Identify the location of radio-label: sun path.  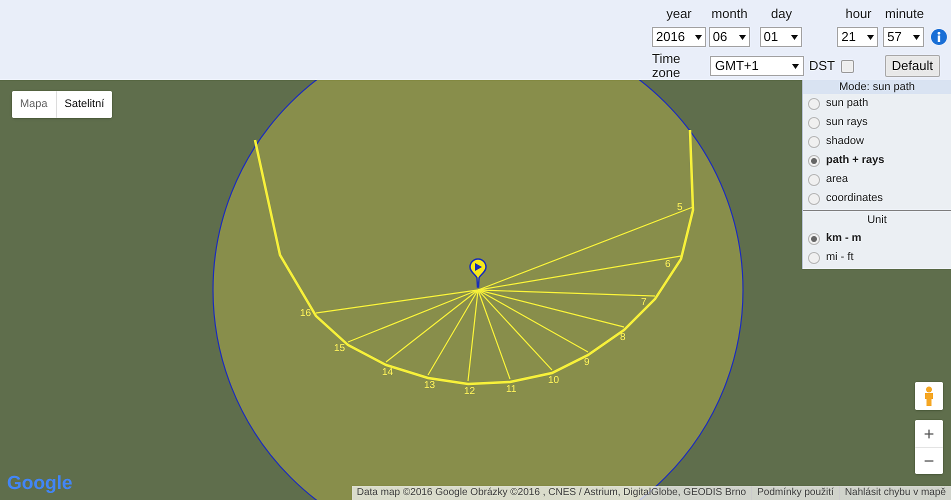
(847, 104).